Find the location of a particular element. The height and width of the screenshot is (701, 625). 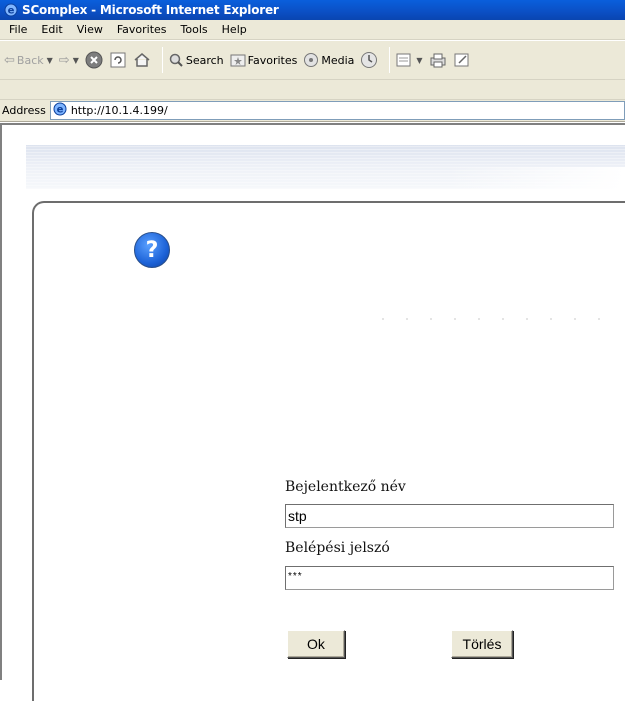

address-url: http://10.1.4.199/ is located at coordinates (119, 110).